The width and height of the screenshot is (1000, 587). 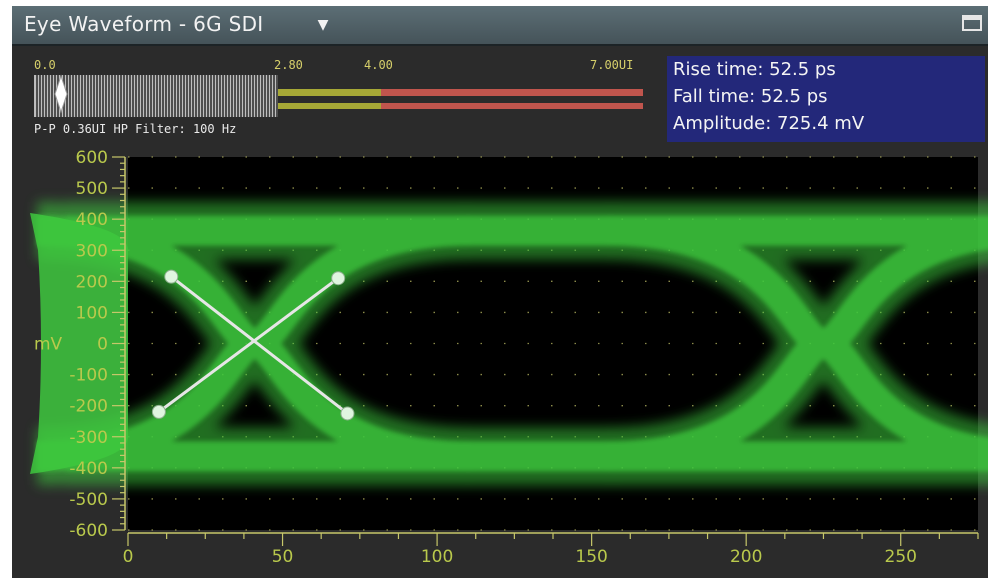 What do you see at coordinates (88, 500) in the screenshot?
I see `y-tick-label: -500` at bounding box center [88, 500].